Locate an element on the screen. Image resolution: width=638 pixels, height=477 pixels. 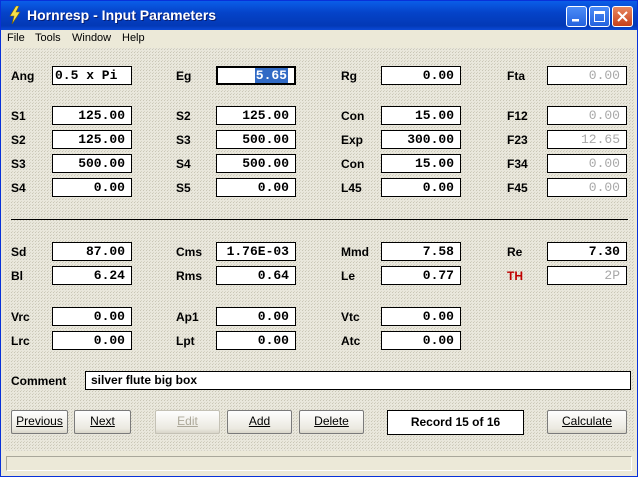
menu-tools: Tools is located at coordinates (48, 38).